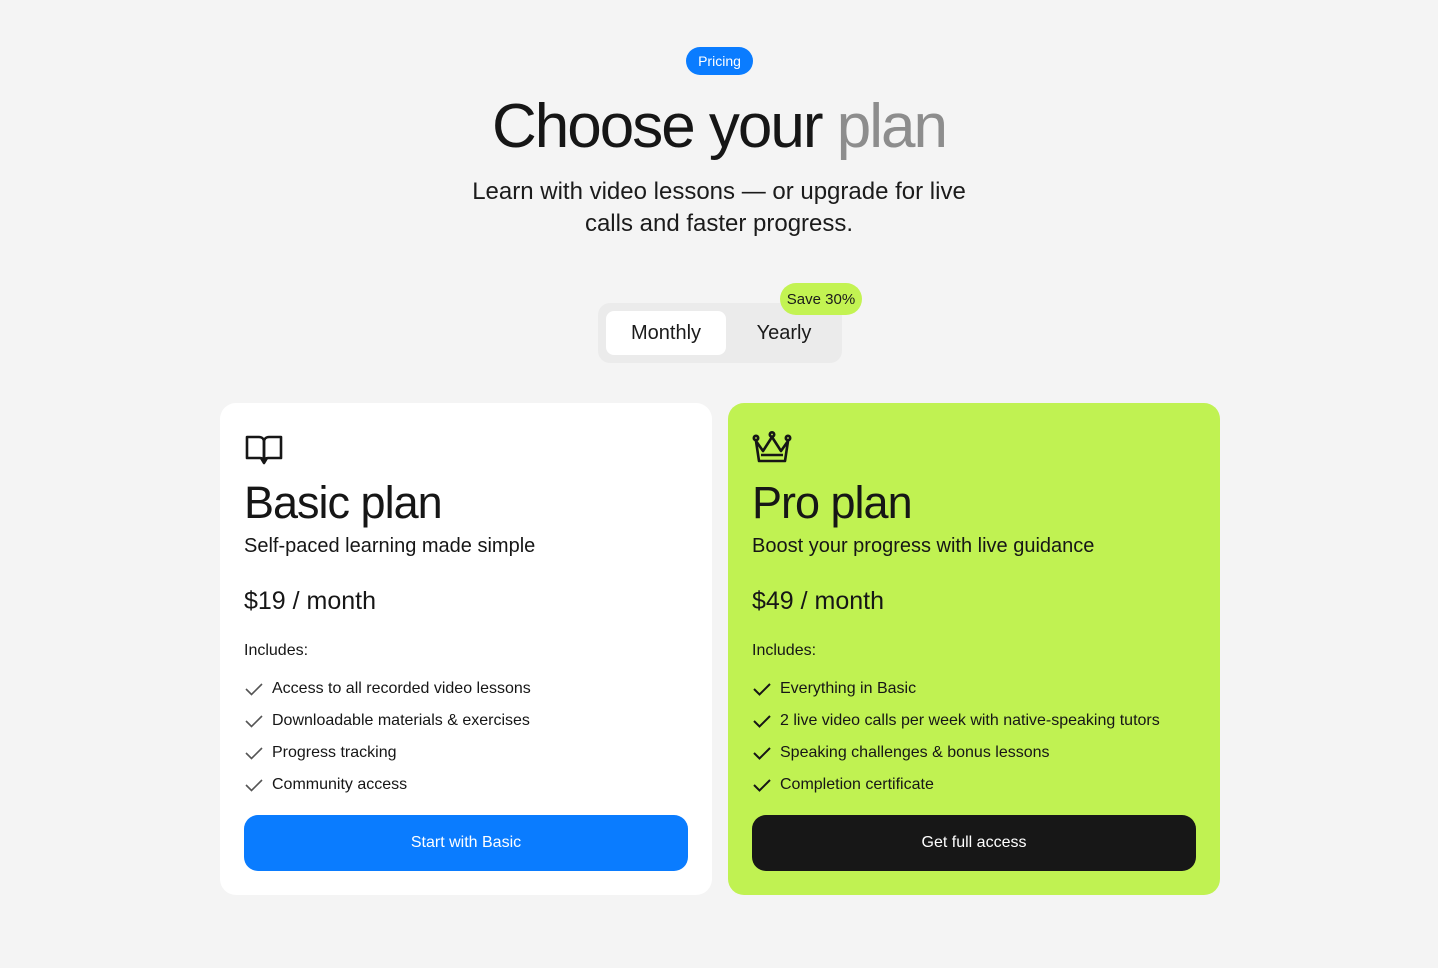 The image size is (1438, 968). What do you see at coordinates (818, 601) in the screenshot?
I see `plan-price: $49 / month` at bounding box center [818, 601].